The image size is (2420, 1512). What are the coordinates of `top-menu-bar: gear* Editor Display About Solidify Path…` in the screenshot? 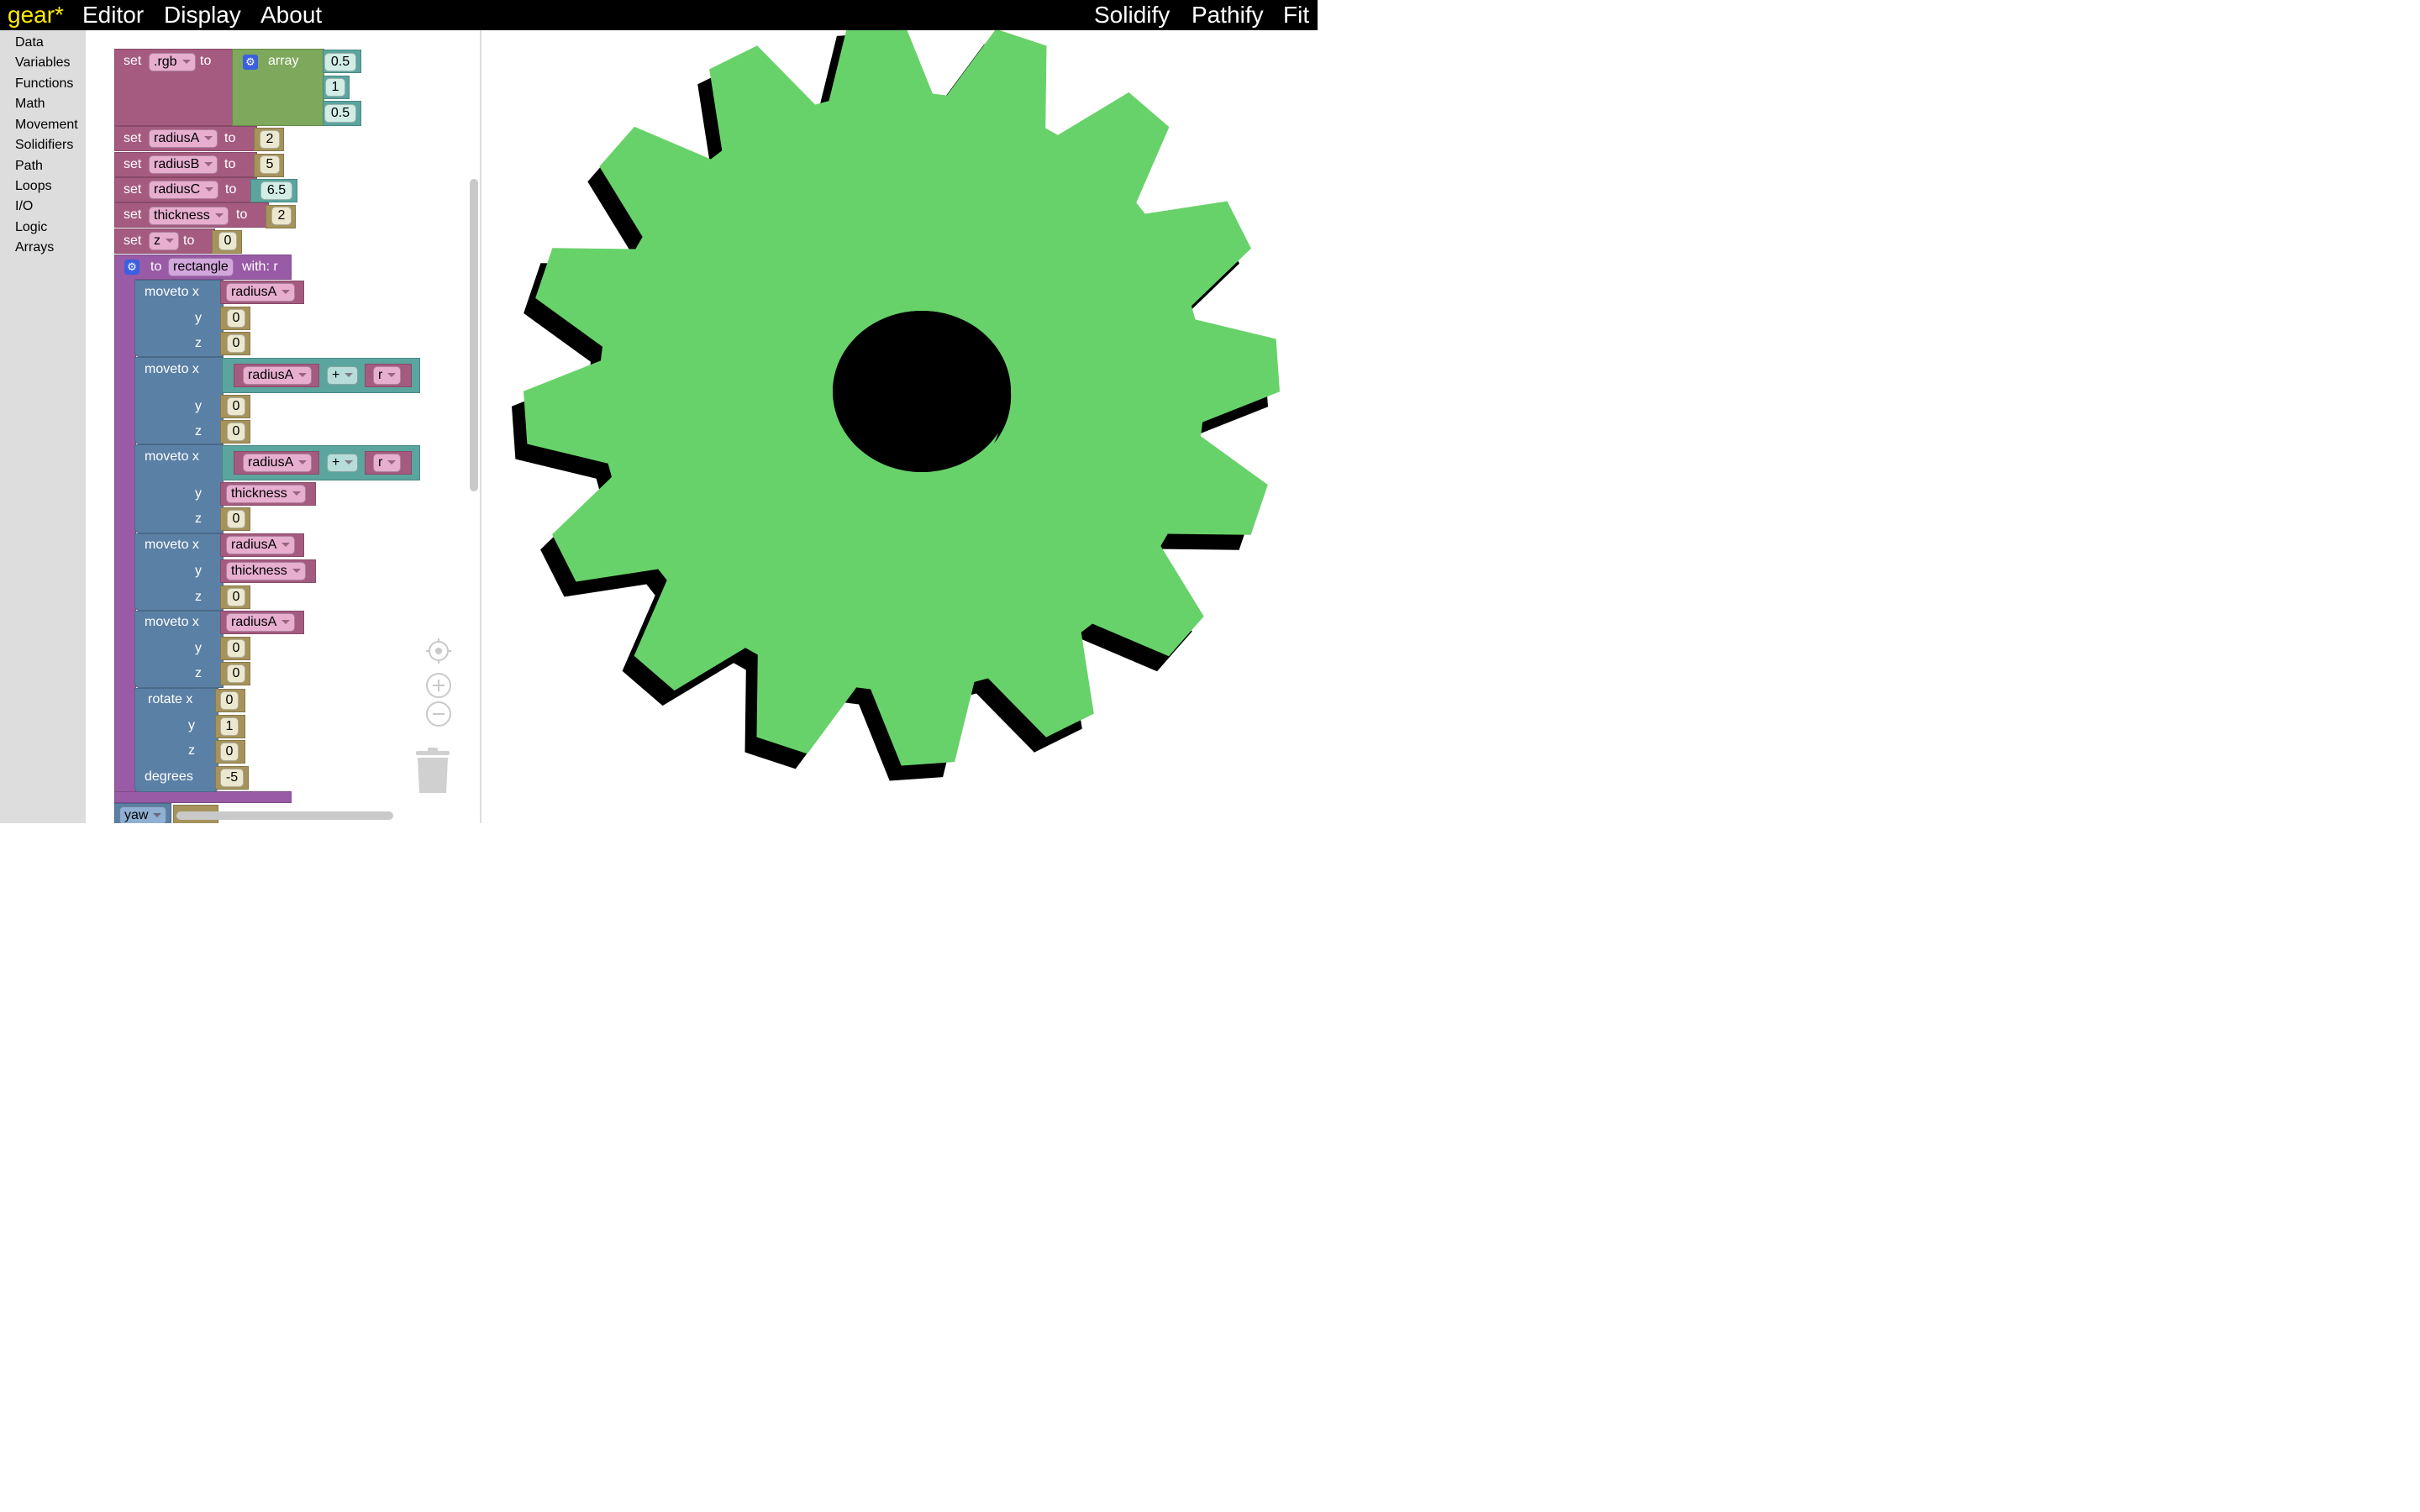 It's located at (659, 15).